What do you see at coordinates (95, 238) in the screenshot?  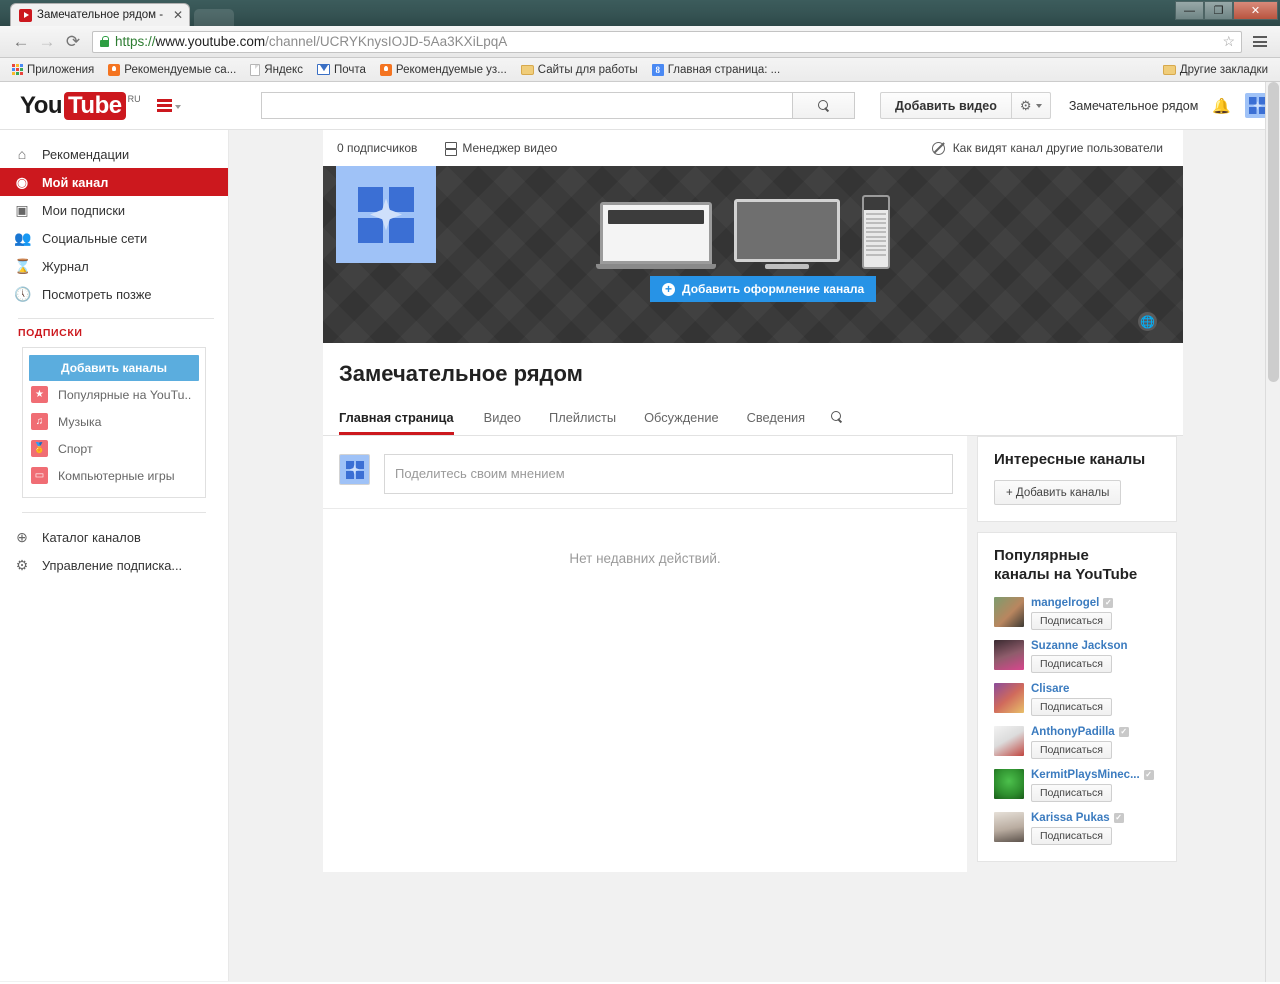 I see `sidebar-item-label: Социальные сети` at bounding box center [95, 238].